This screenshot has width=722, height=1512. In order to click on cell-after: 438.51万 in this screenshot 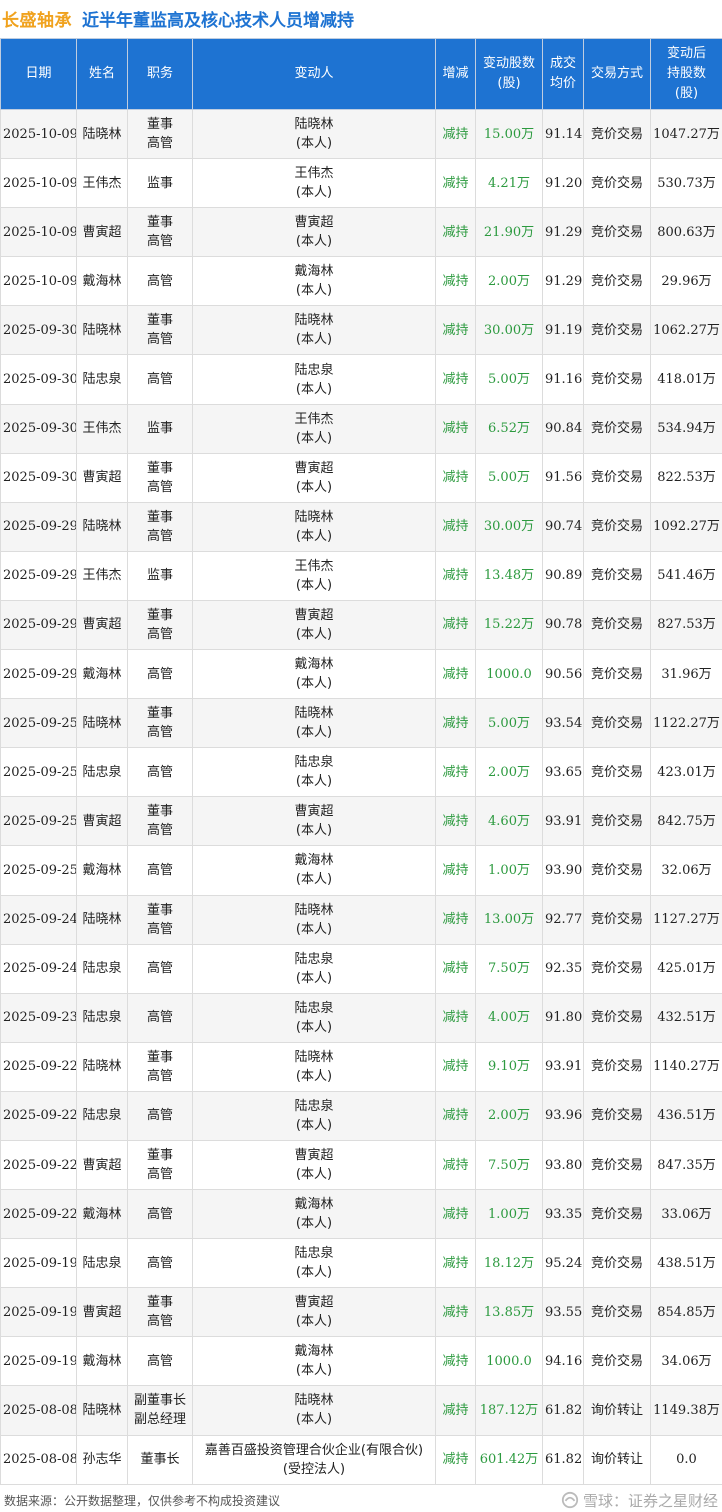, I will do `click(686, 1263)`.